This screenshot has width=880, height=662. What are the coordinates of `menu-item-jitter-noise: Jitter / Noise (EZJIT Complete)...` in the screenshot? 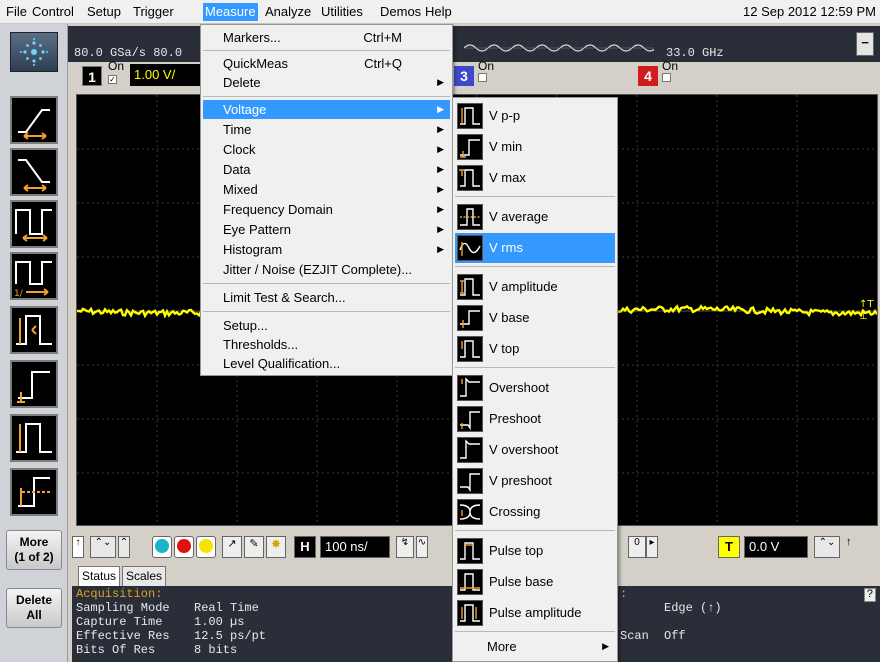 It's located at (326, 269).